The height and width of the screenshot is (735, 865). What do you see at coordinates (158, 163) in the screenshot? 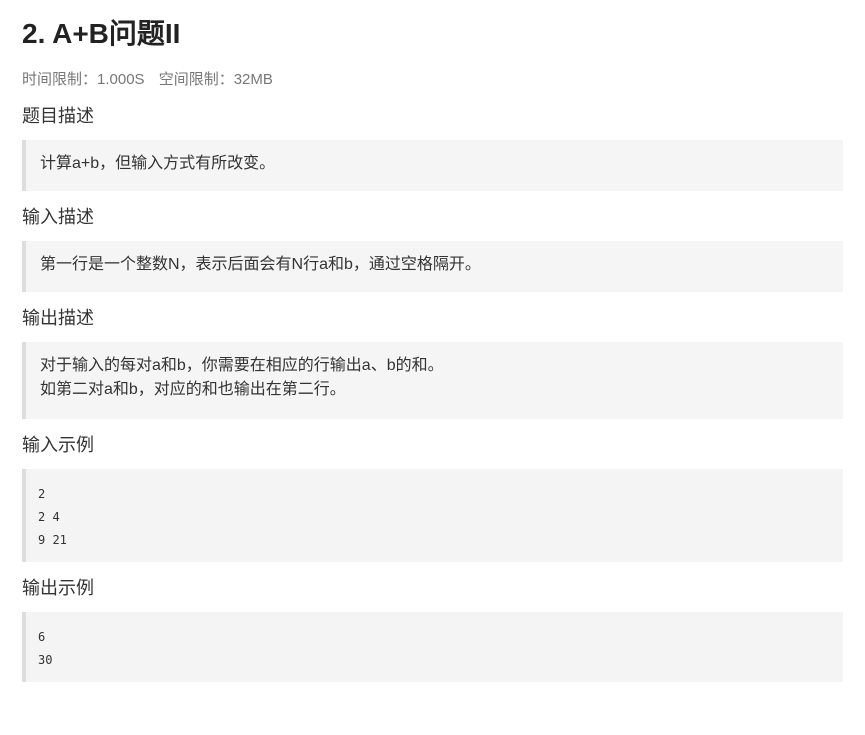
I see `description-line: 计算a+b，但输入方式有所改变。` at bounding box center [158, 163].